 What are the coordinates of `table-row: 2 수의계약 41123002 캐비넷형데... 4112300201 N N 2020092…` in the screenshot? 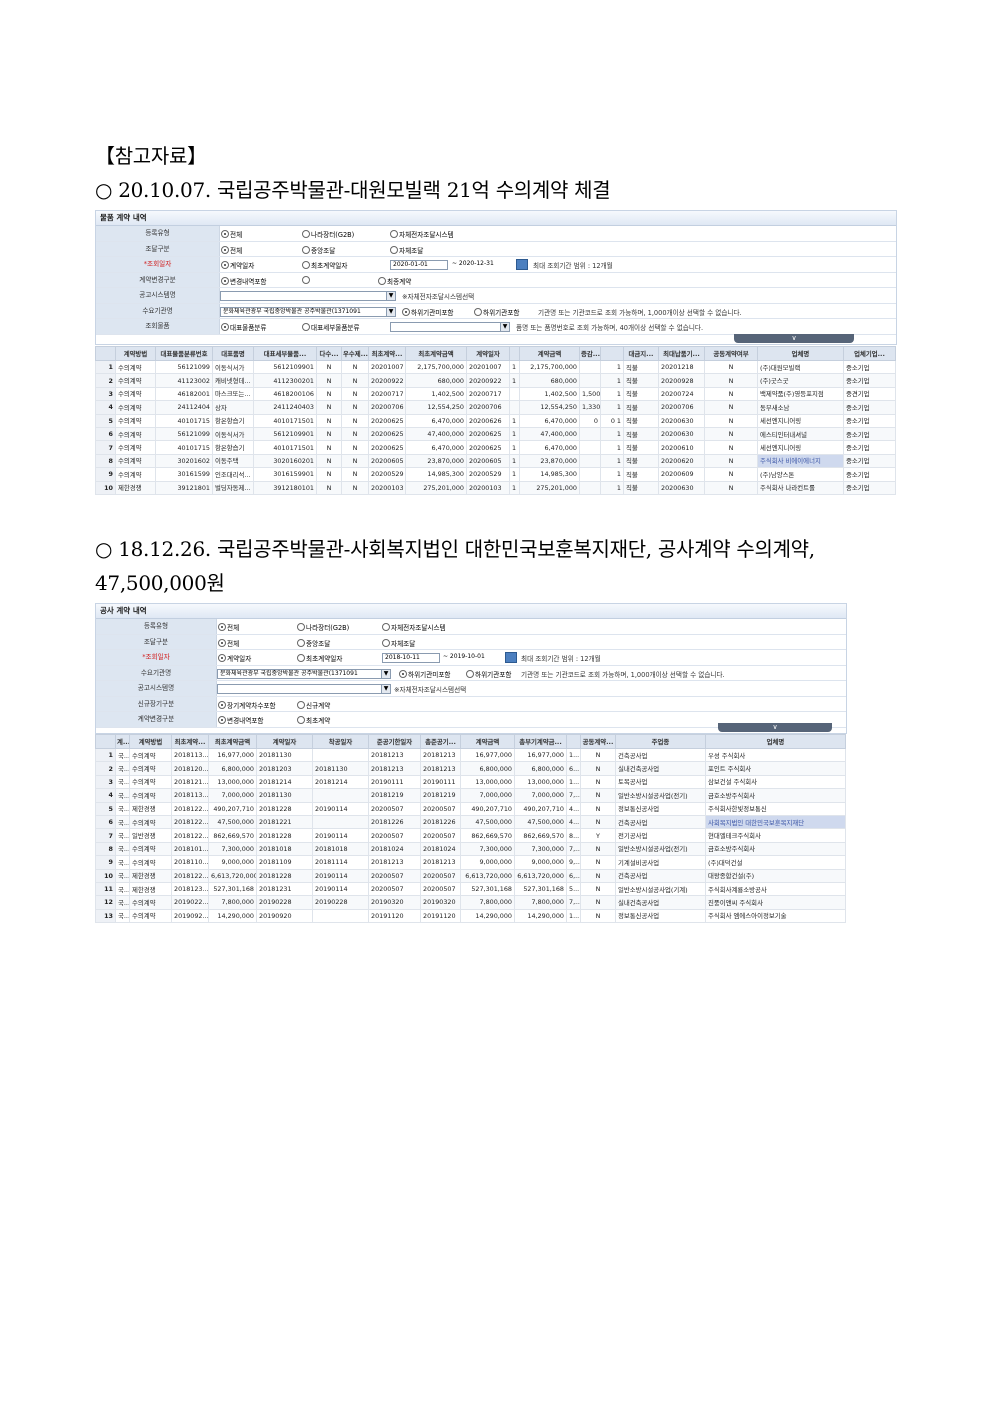 It's located at (495, 380).